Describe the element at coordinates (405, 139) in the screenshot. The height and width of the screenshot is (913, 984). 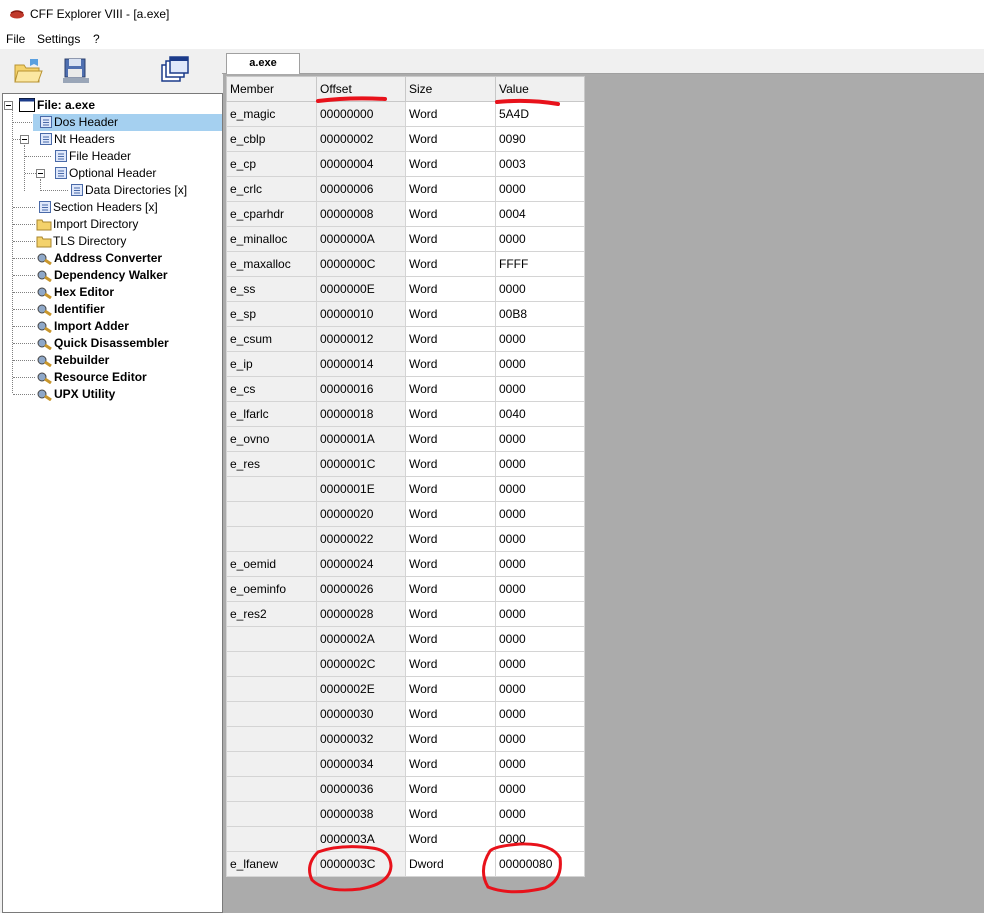
I see `table-row: e_cblp 00000002 Word 0090` at that location.